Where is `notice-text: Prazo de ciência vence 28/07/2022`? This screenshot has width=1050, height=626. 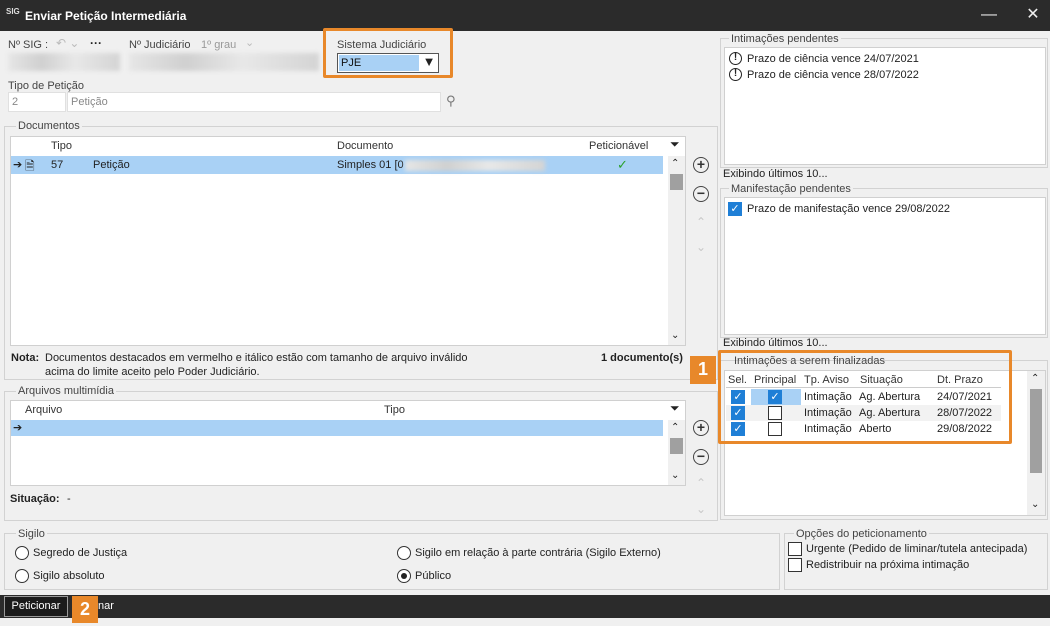 notice-text: Prazo de ciência vence 28/07/2022 is located at coordinates (833, 75).